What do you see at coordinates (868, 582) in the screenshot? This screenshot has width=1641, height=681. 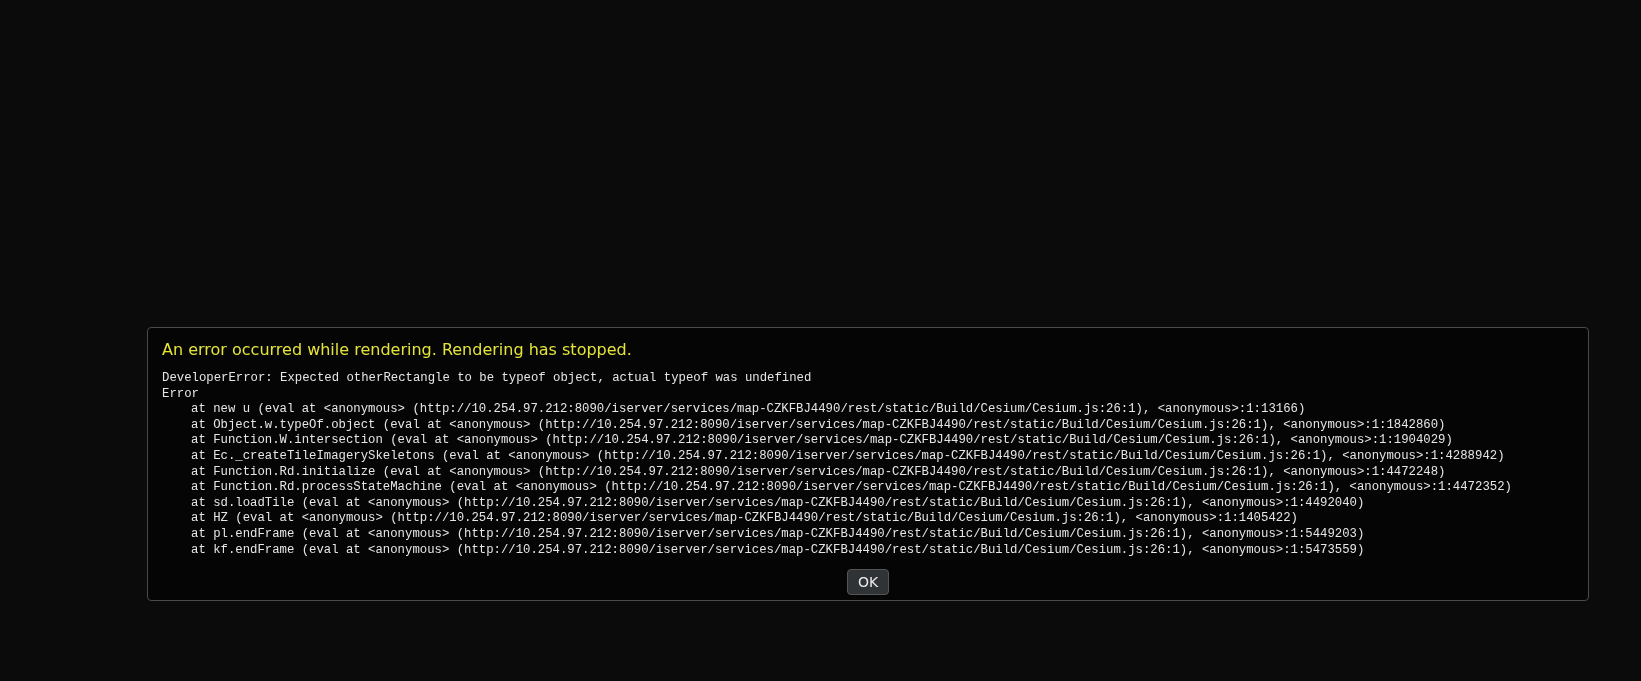 I see `ok-button: OK` at bounding box center [868, 582].